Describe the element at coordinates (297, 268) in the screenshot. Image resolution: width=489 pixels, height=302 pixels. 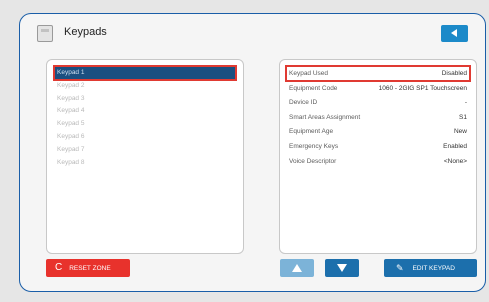
I see `move-up-button` at that location.